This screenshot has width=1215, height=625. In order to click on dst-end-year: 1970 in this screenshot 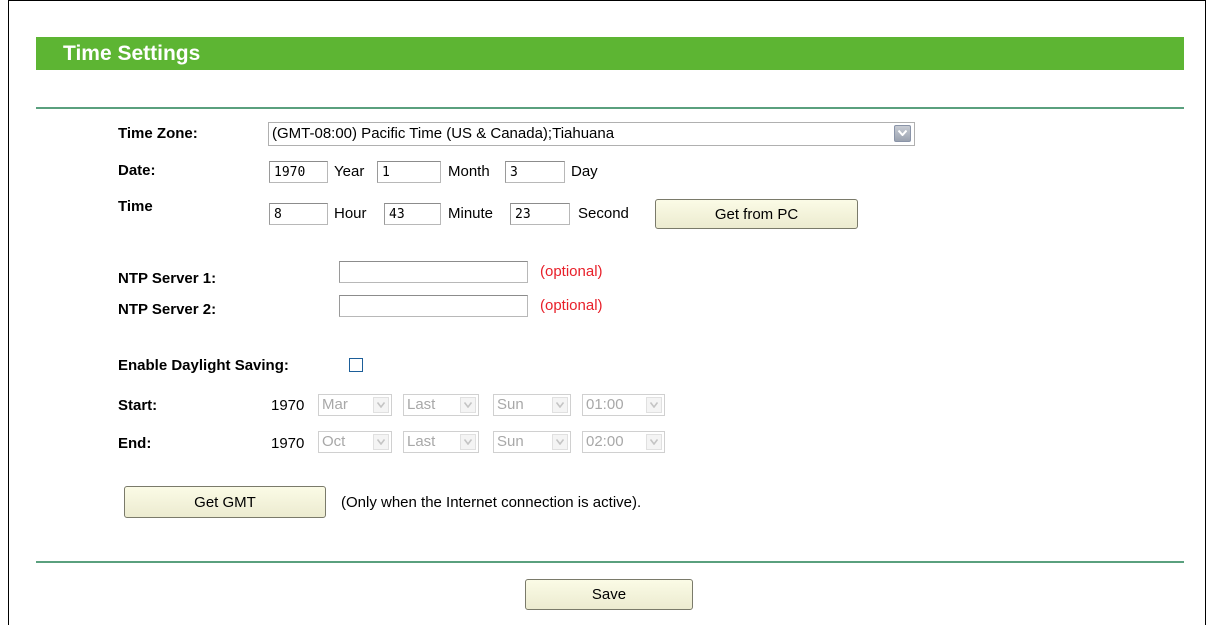, I will do `click(288, 443)`.